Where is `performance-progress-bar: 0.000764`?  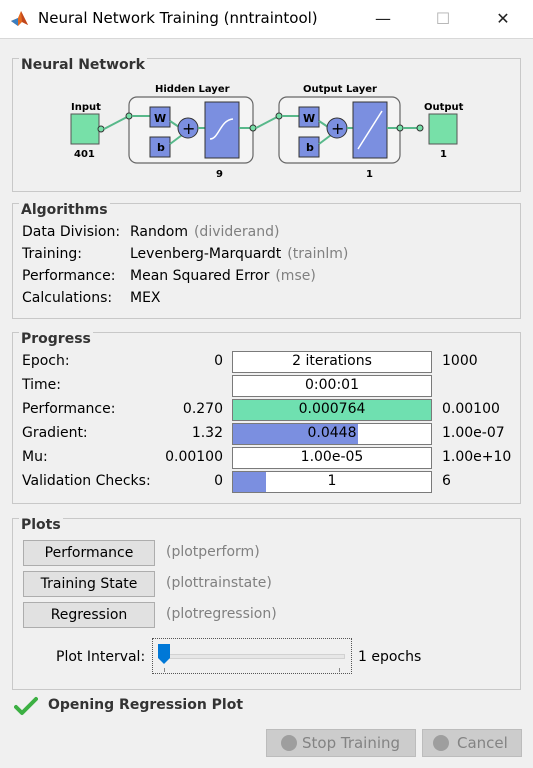
performance-progress-bar: 0.000764 is located at coordinates (332, 410).